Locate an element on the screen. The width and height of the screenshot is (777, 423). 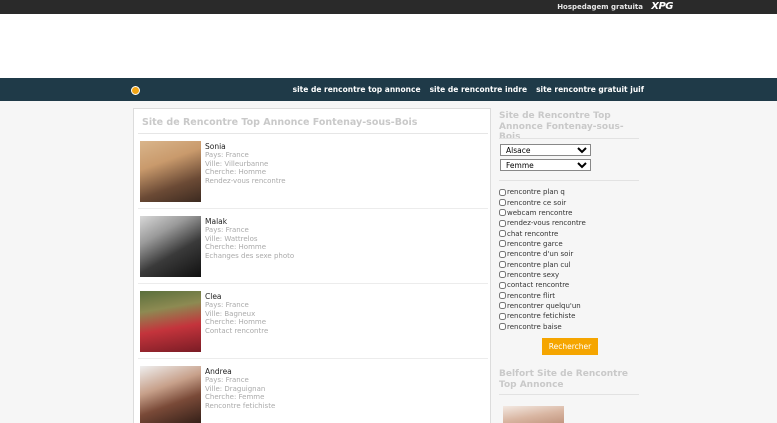
filter-label: rendez-vous rencontre is located at coordinates (546, 223).